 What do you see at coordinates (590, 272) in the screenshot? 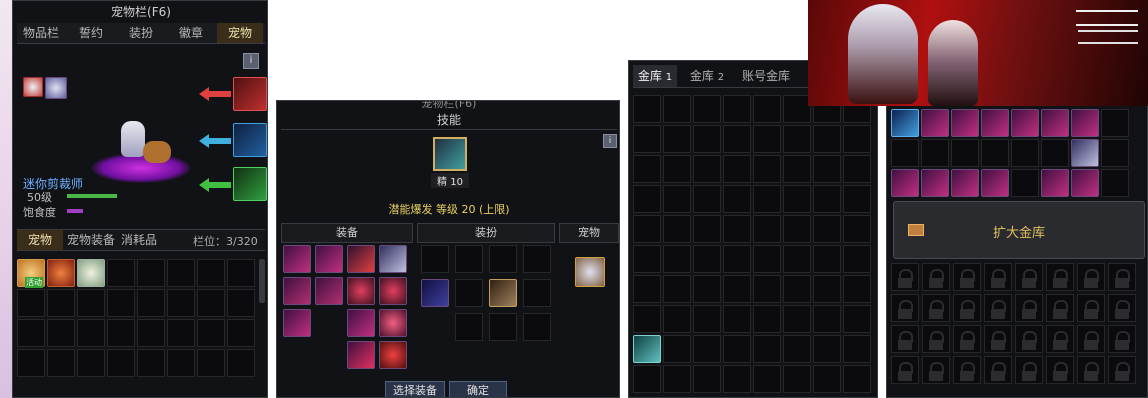
I see `pet-section-item` at bounding box center [590, 272].